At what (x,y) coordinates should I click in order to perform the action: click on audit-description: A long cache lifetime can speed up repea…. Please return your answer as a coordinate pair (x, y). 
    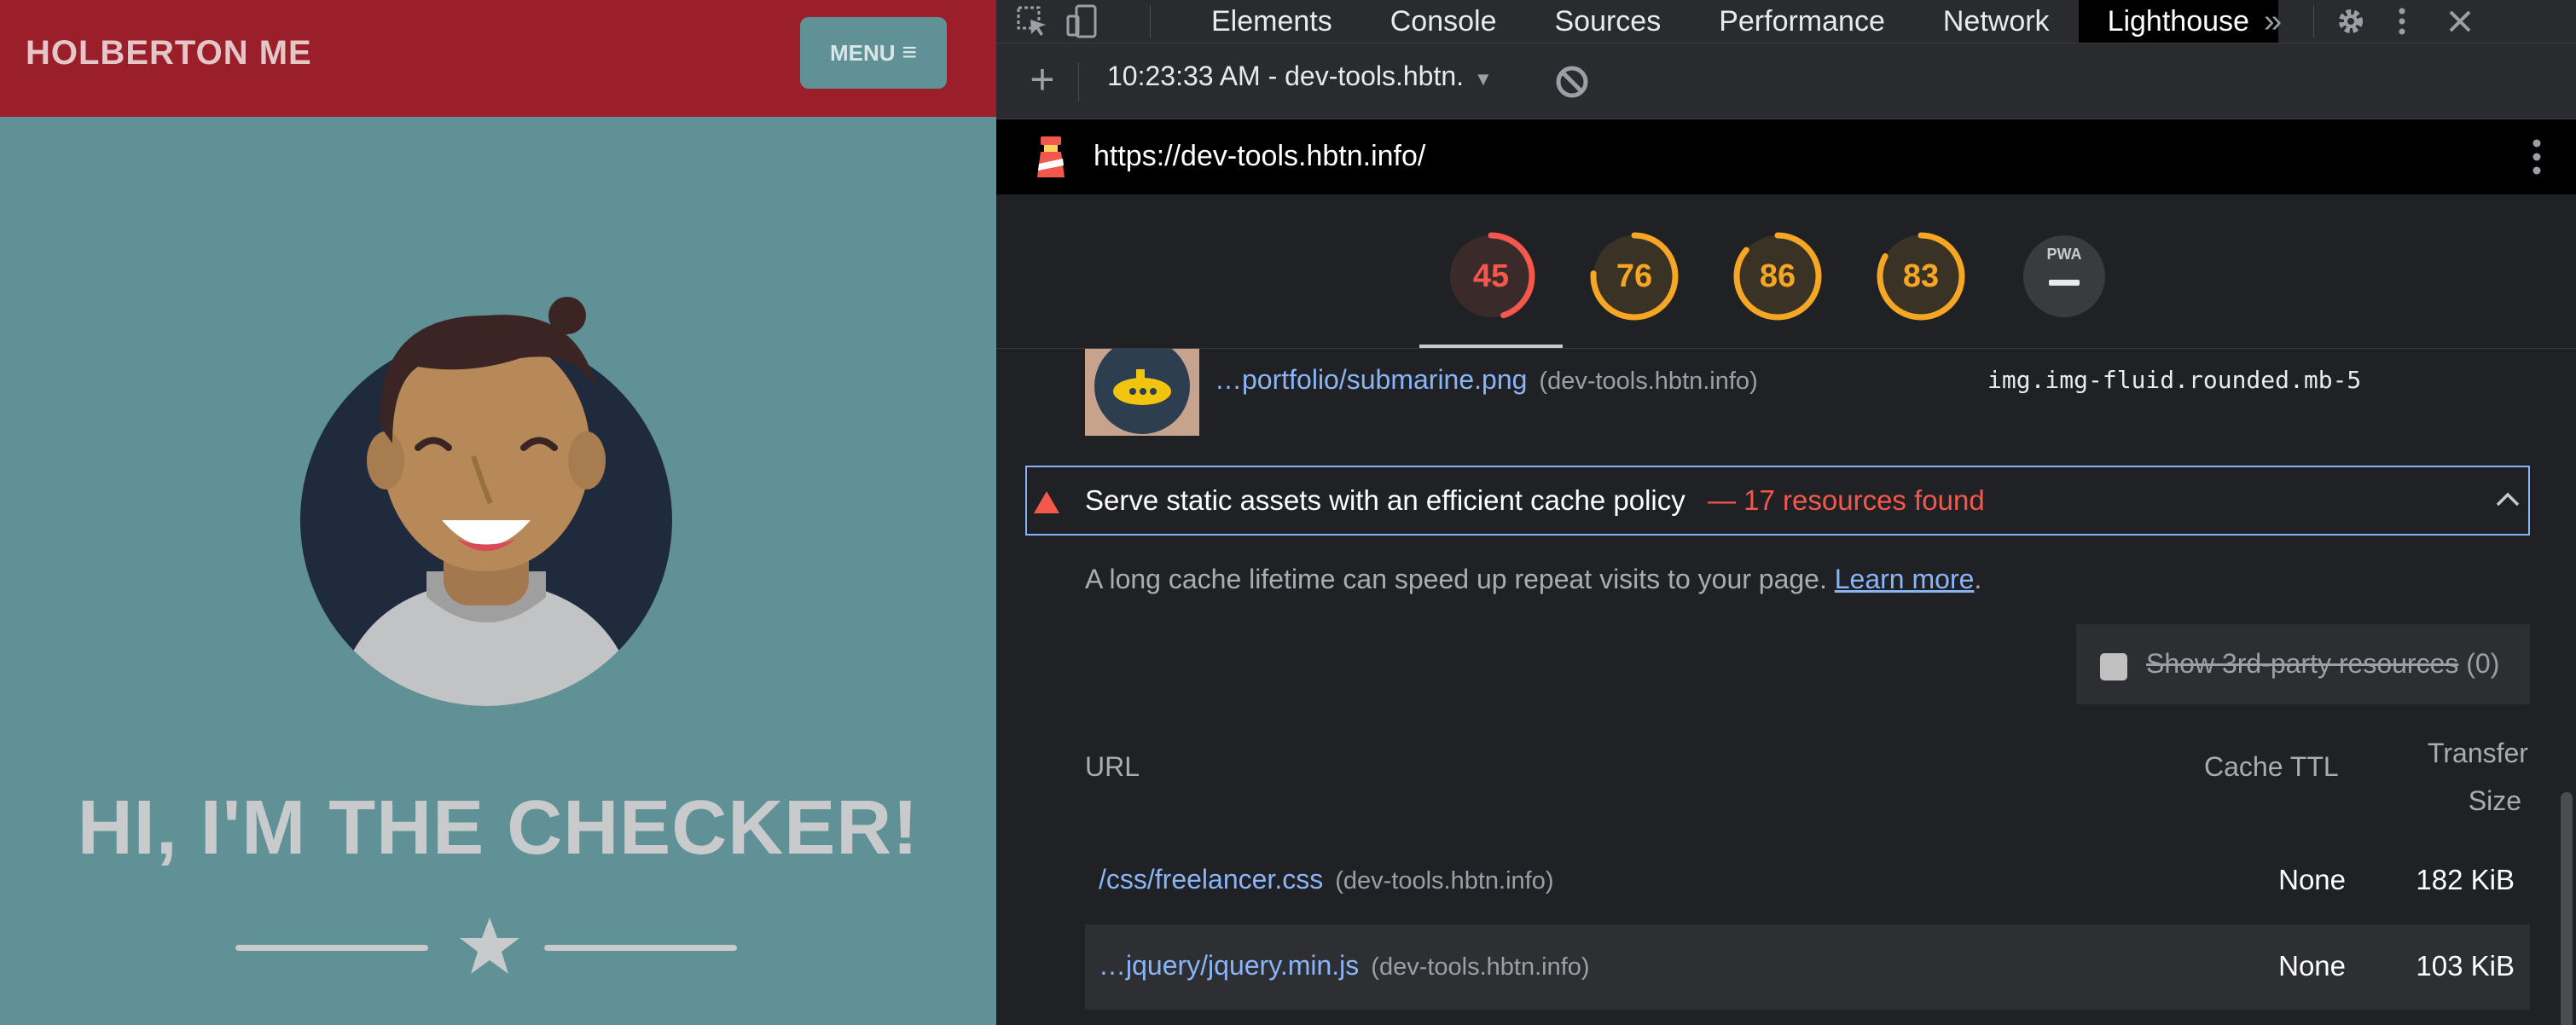
    Looking at the image, I should click on (1533, 579).